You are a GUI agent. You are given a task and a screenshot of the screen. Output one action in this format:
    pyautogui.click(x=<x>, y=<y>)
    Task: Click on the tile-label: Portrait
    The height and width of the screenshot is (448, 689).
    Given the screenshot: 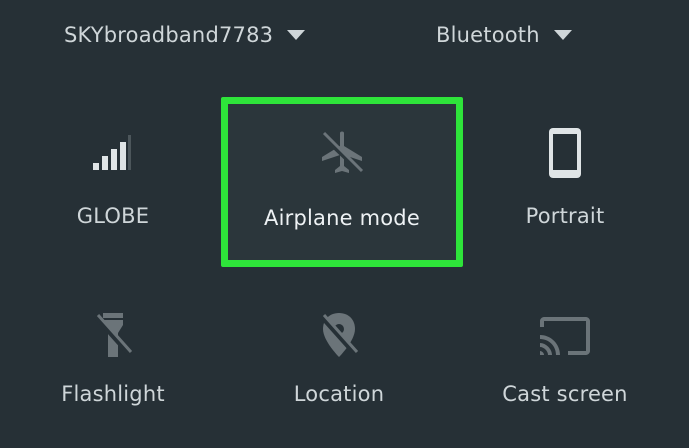 What is the action you would take?
    pyautogui.click(x=565, y=216)
    